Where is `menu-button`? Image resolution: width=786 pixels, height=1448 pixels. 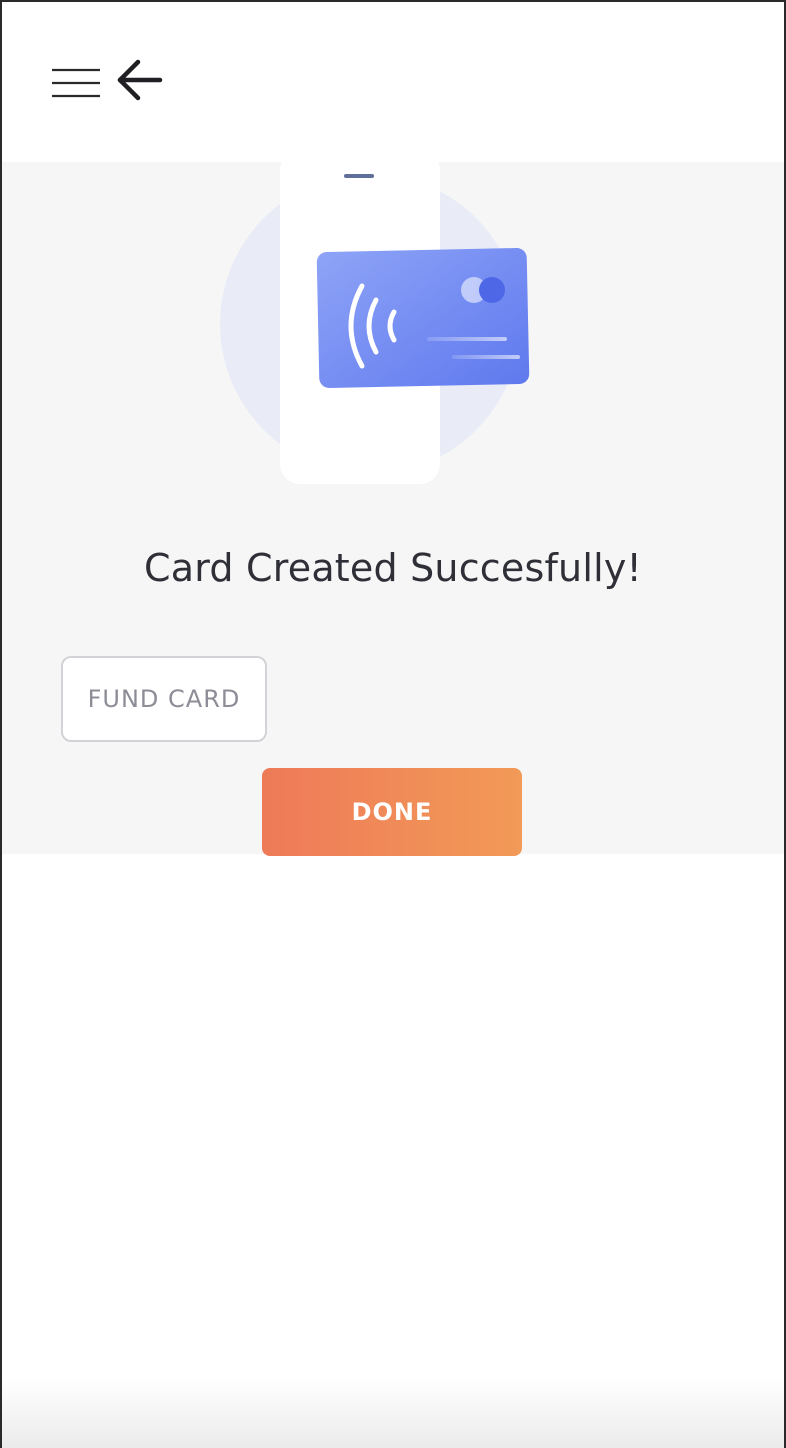
menu-button is located at coordinates (76, 84).